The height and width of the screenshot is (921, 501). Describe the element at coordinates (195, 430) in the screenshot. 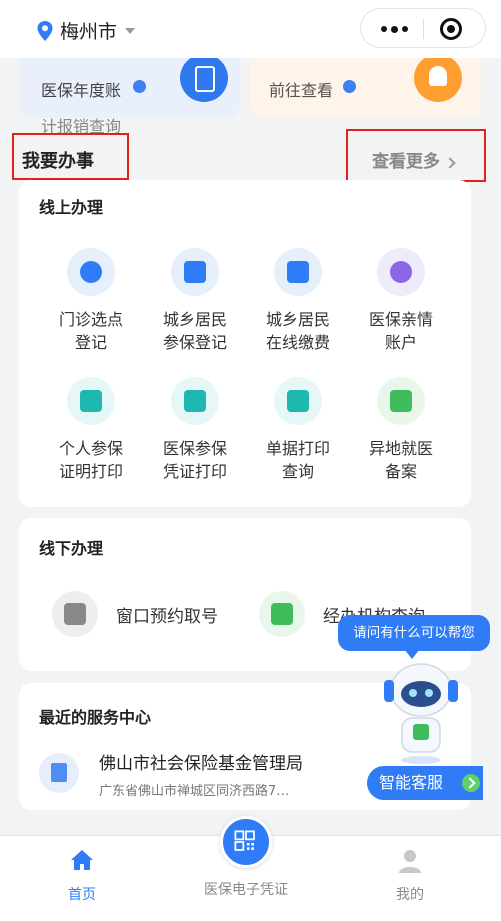

I see `service-voucher-print: 医保参保 凭证打印` at that location.